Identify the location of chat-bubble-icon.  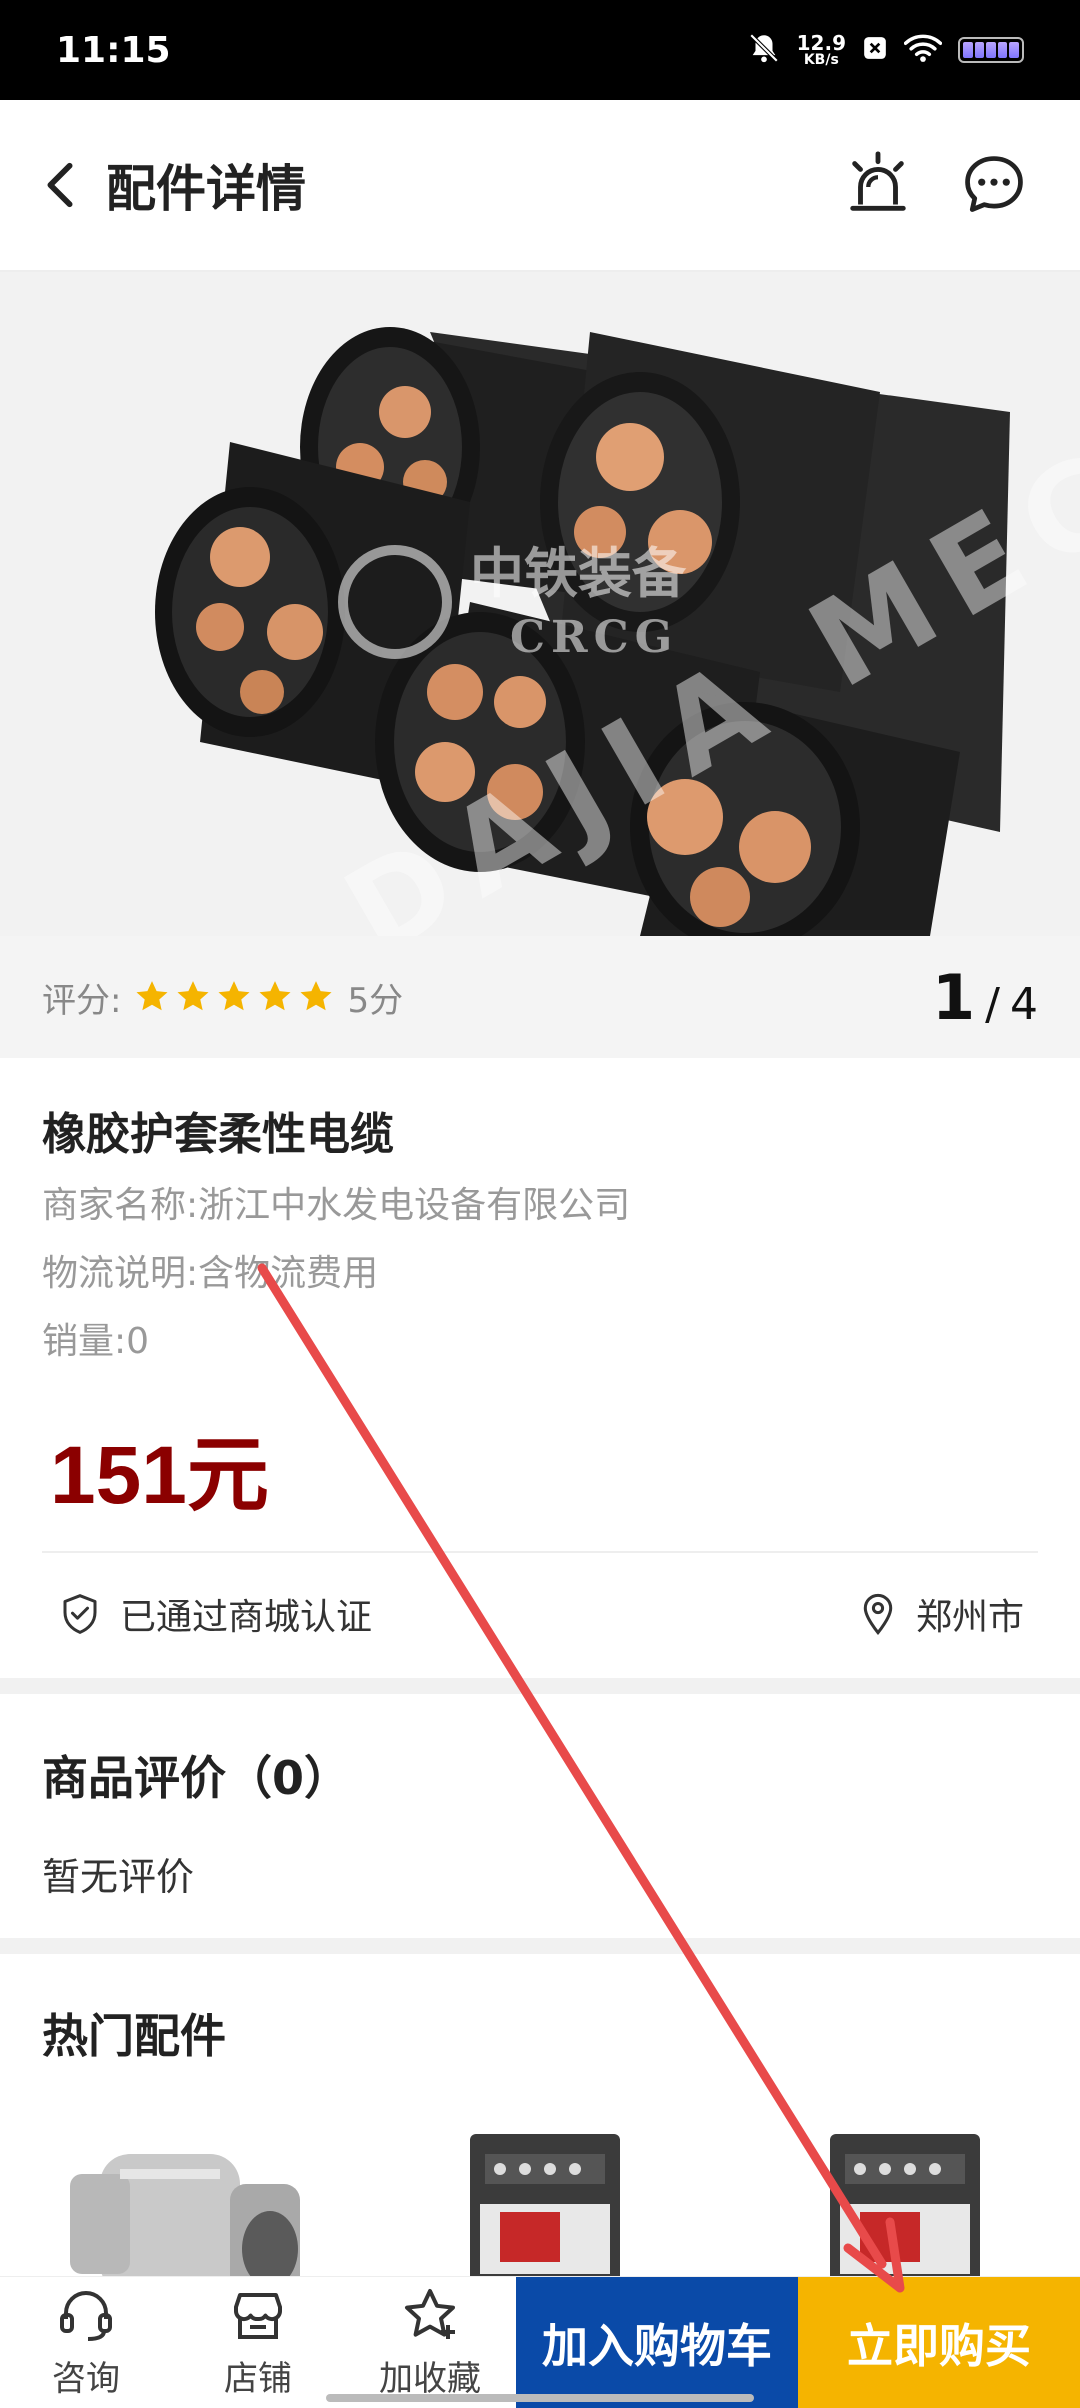
(994, 185).